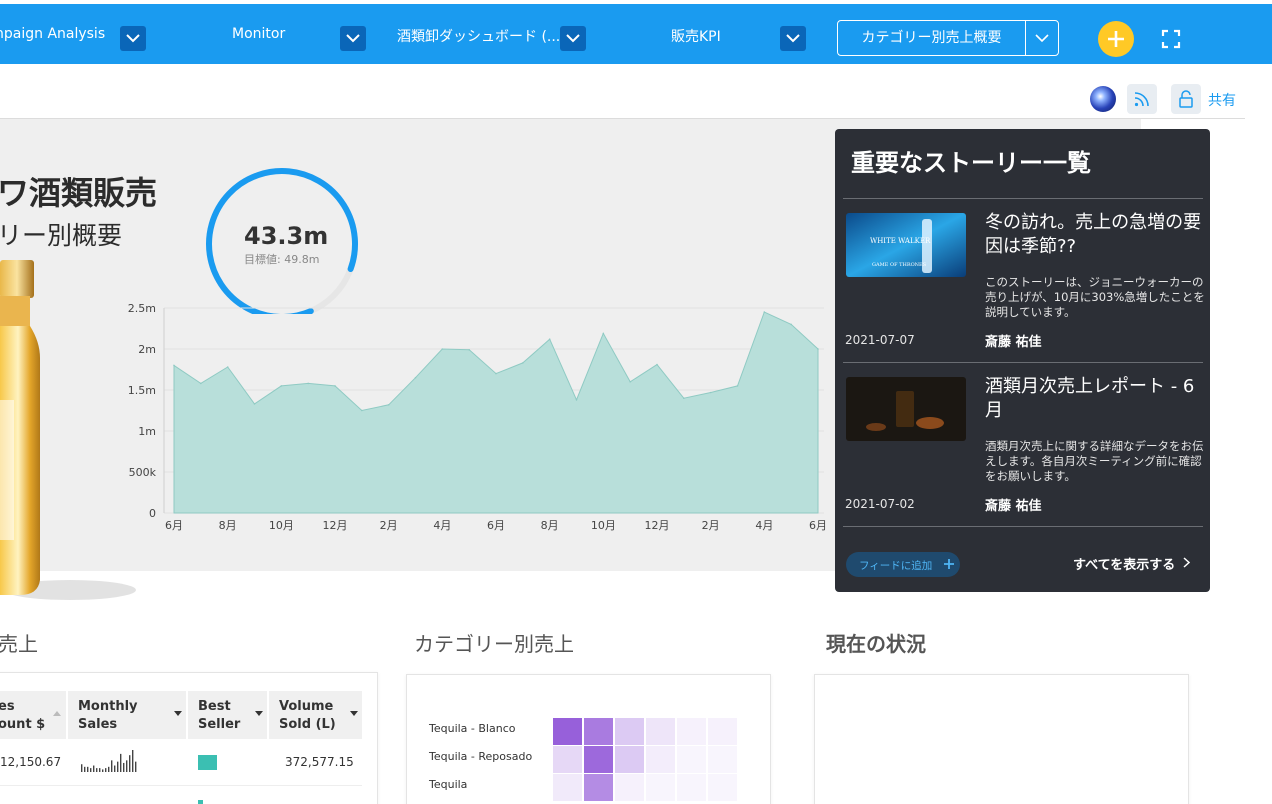 This screenshot has height=804, width=1272. I want to click on heatmap-row-label: Tequila - Blanco, so click(472, 728).